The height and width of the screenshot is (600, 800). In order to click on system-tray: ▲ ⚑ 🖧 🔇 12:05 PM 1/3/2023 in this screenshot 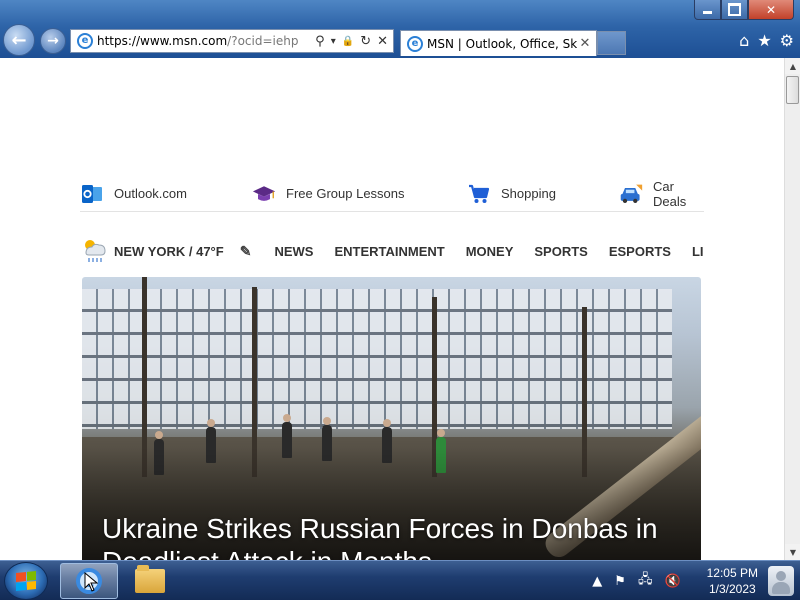, I will do `click(675, 580)`.